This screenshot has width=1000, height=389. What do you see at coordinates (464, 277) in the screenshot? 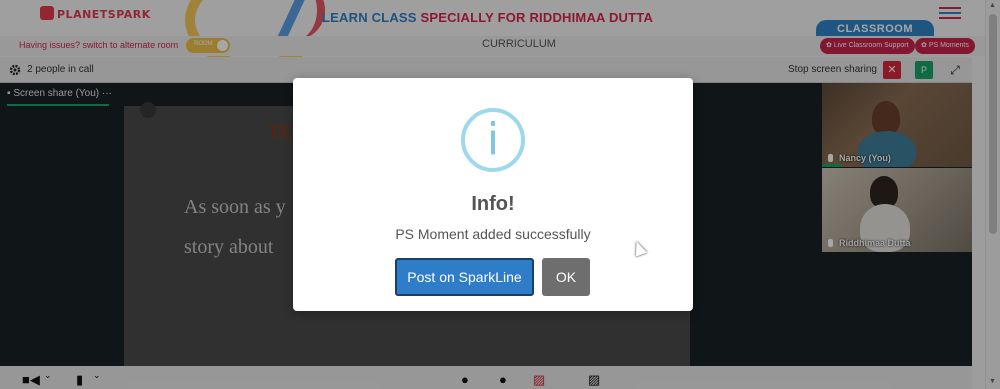
I see `post-on-sparkline-button: Post on SparkLine` at bounding box center [464, 277].